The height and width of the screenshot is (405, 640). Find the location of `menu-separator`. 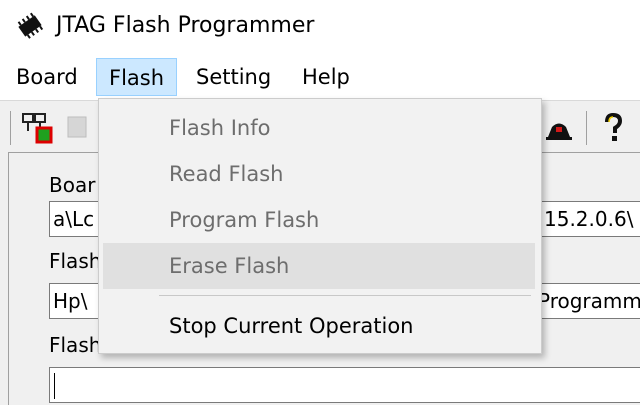

menu-separator is located at coordinates (345, 295).